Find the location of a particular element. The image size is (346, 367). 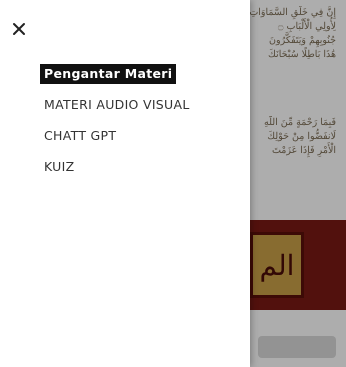

close-button is located at coordinates (19, 29).